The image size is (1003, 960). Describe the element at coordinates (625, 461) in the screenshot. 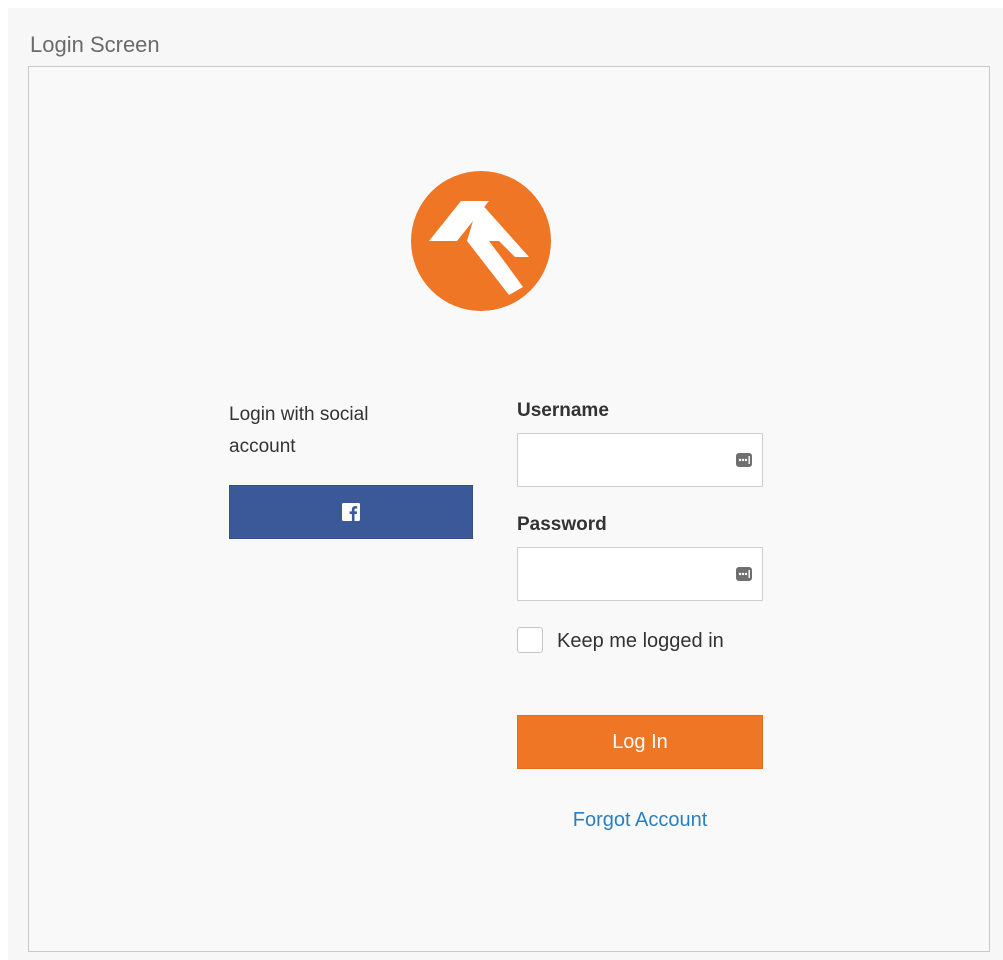

I see `username-input` at that location.